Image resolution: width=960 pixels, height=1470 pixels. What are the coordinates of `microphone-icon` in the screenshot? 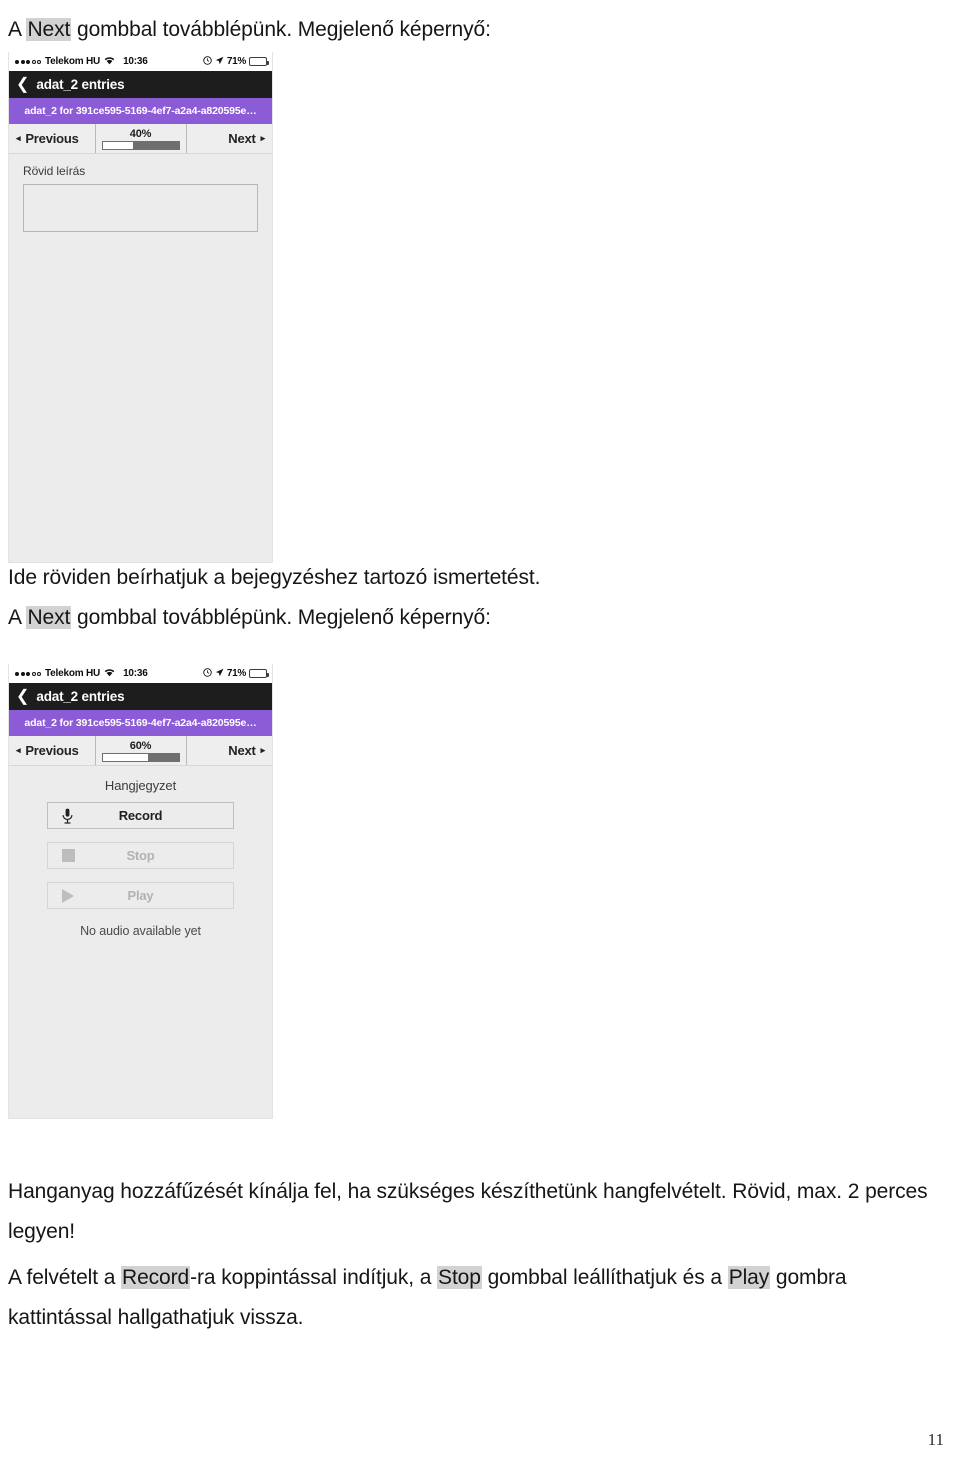 It's located at (67, 816).